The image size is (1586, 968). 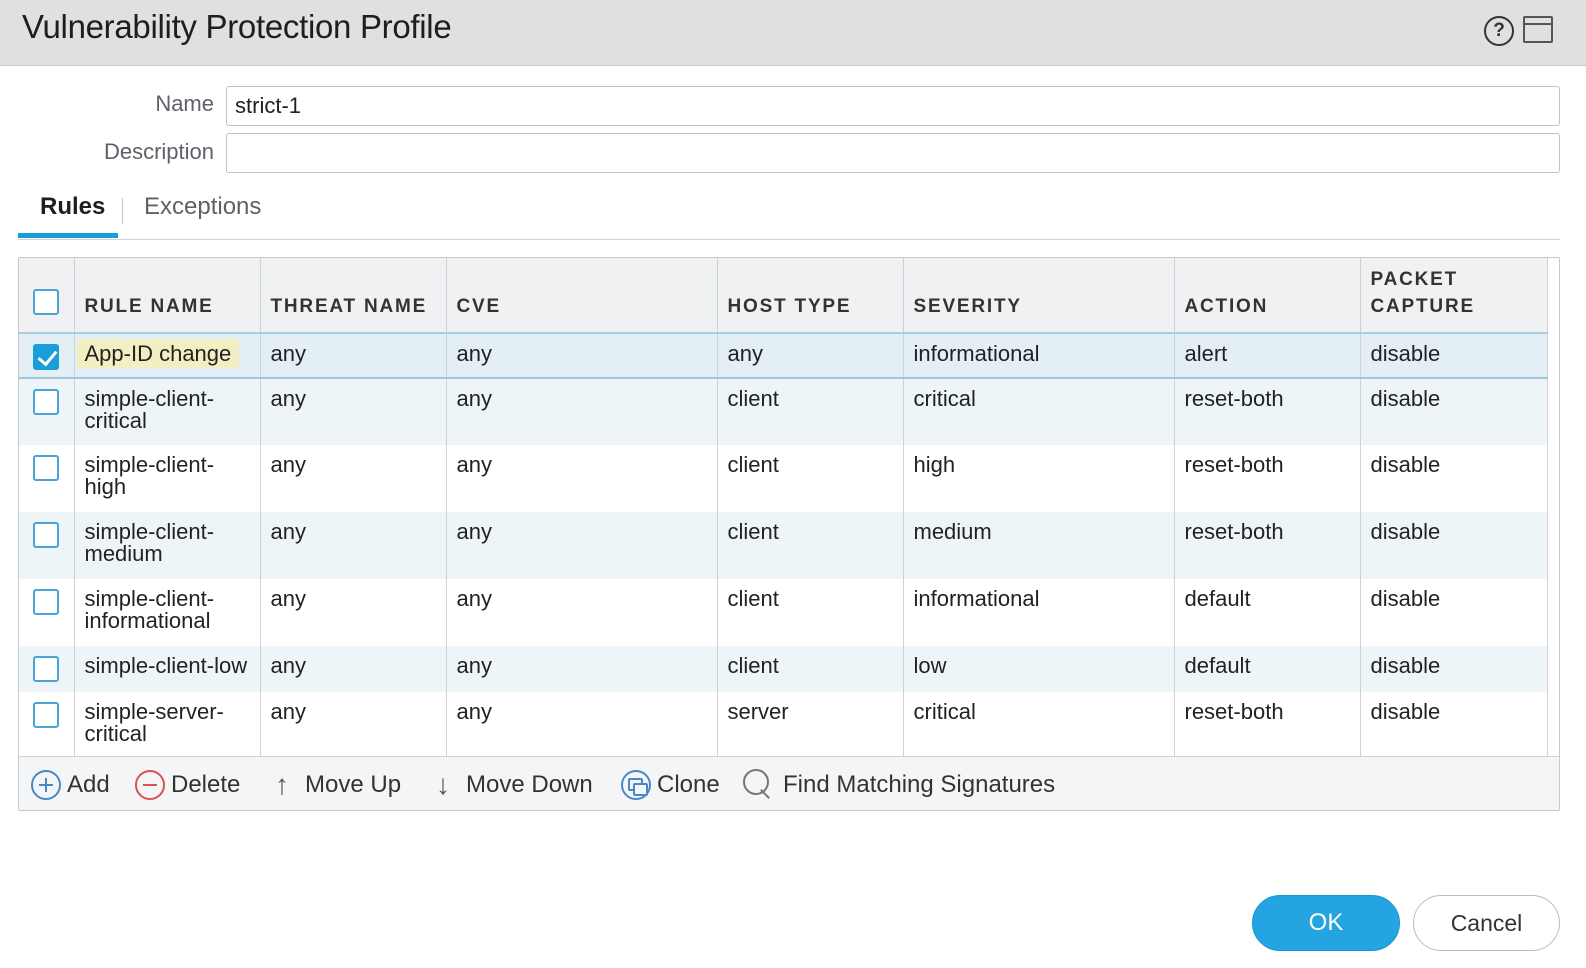 What do you see at coordinates (1454, 296) in the screenshot?
I see `column-header-packet-capture: PACKET CAPTURE` at bounding box center [1454, 296].